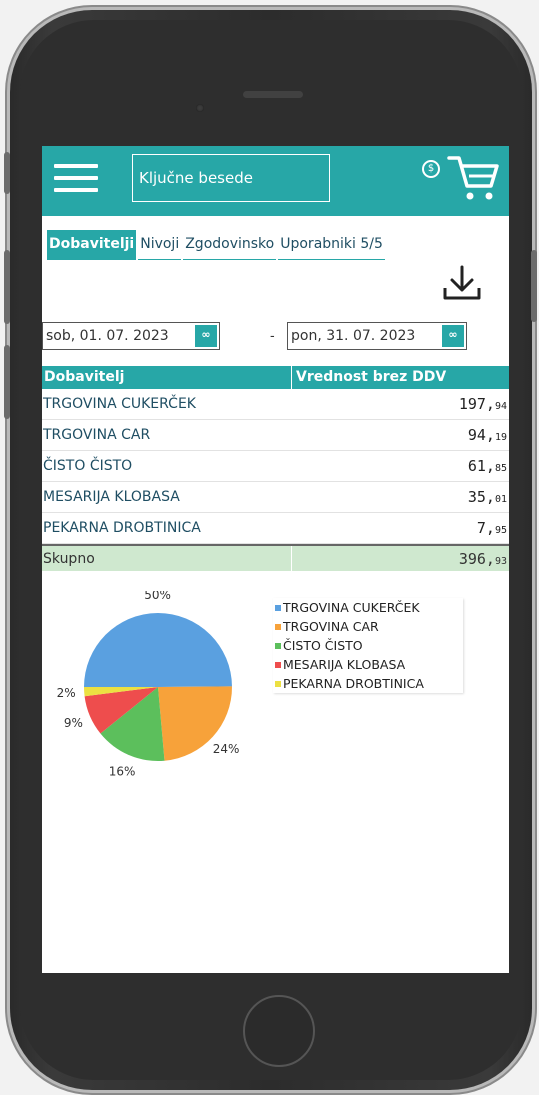 The height and width of the screenshot is (1095, 539). I want to click on supplier-name: PEKARNA DROBTINICA, so click(122, 528).